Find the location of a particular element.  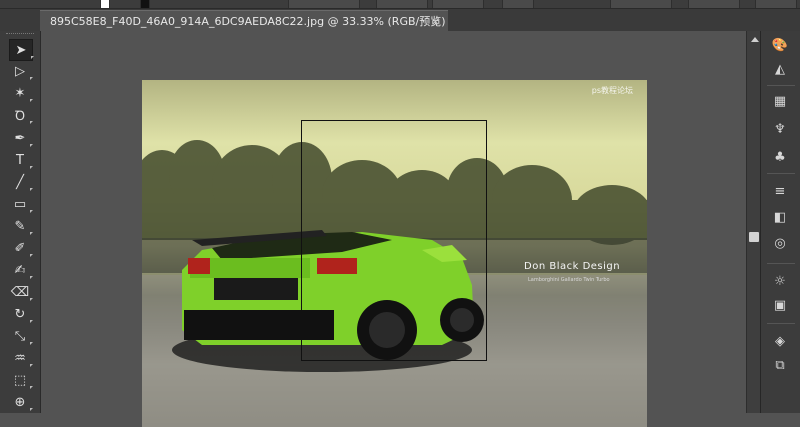

control-bar is located at coordinates (400, 4).